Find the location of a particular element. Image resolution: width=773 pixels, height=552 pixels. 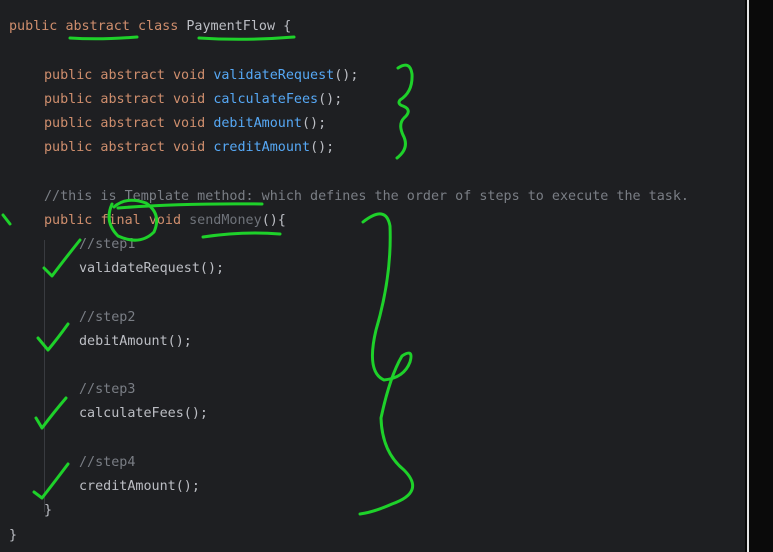

abstract-method-line: public abstract void calculateFees(); is located at coordinates (193, 100).